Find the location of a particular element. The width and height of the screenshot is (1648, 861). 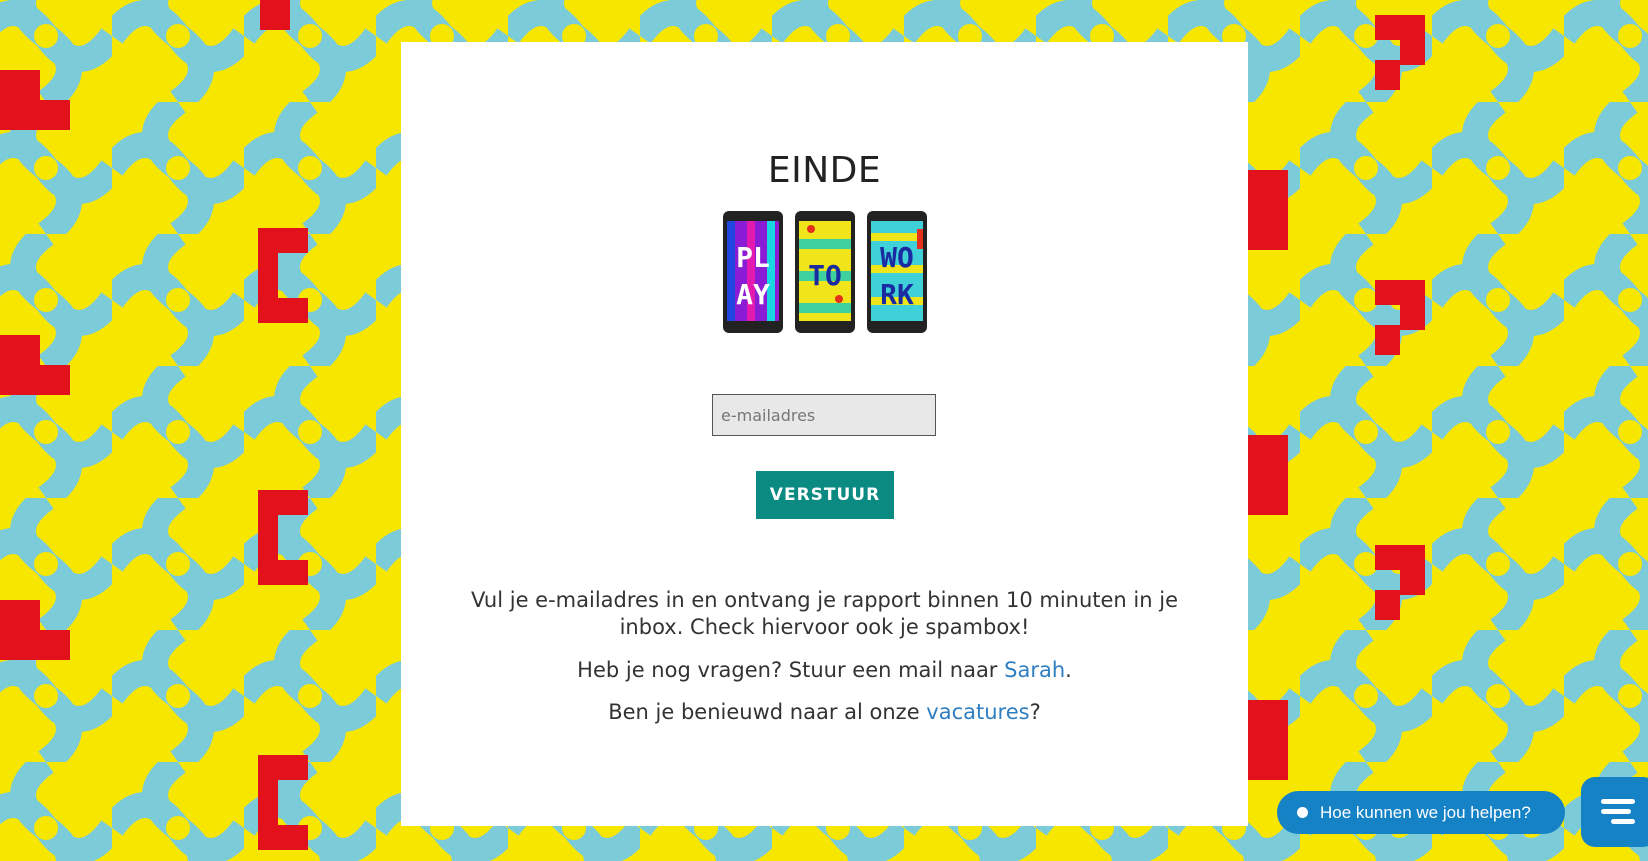

chat-prompt-button: Hoe kunnen we jou helpen? is located at coordinates (1421, 812).